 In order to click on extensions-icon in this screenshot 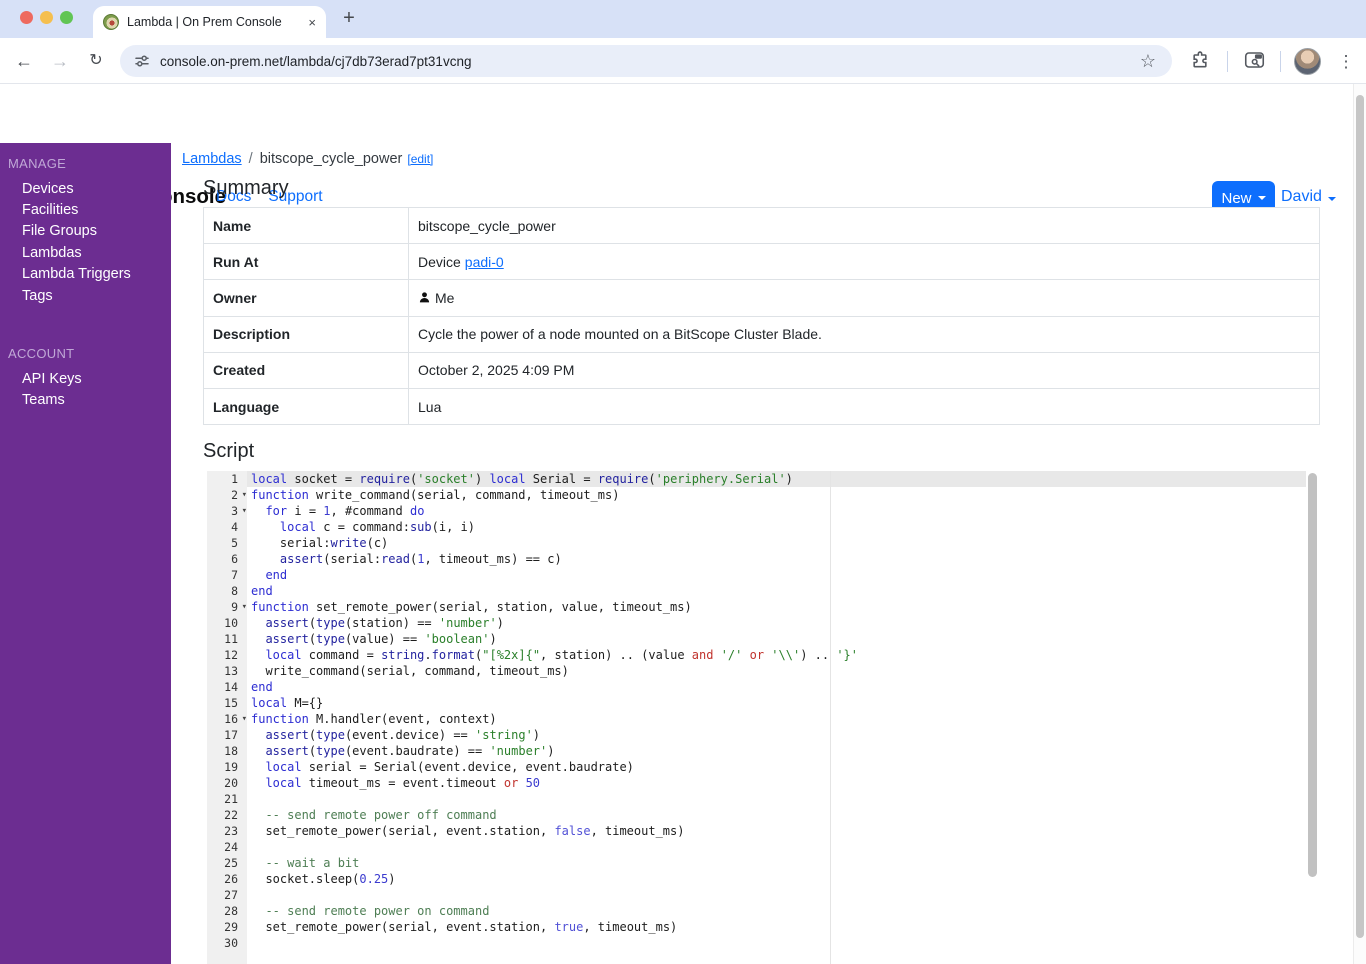, I will do `click(1200, 62)`.